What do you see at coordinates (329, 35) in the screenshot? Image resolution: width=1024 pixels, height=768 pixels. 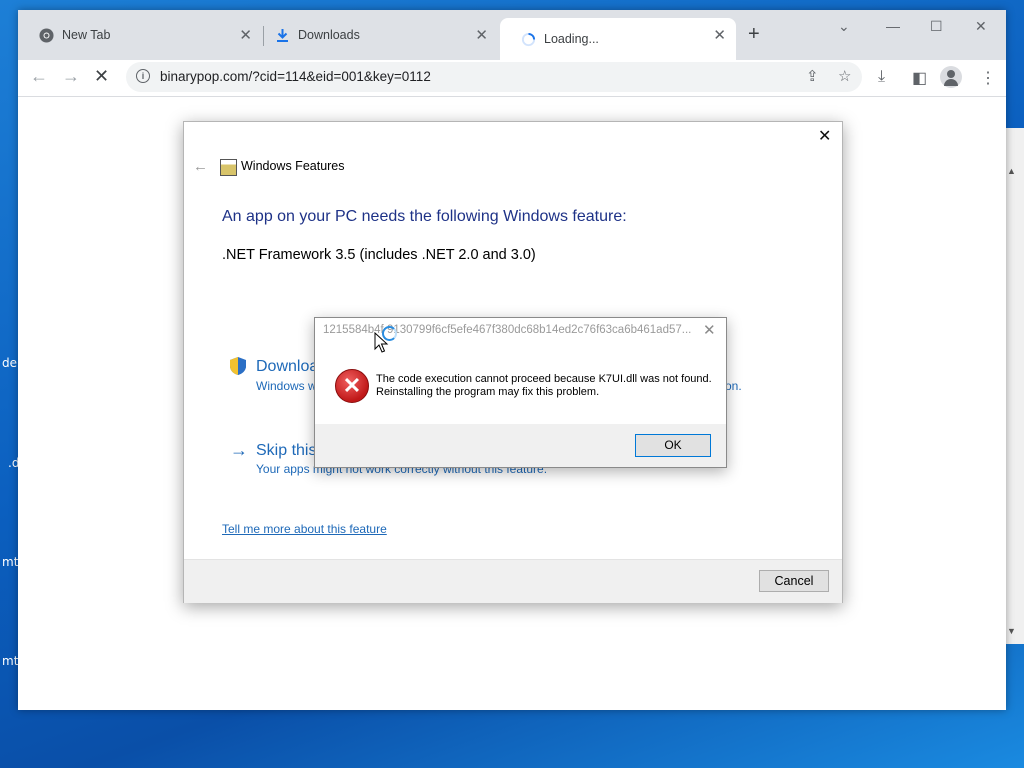 I see `tab-label: Downloads` at bounding box center [329, 35].